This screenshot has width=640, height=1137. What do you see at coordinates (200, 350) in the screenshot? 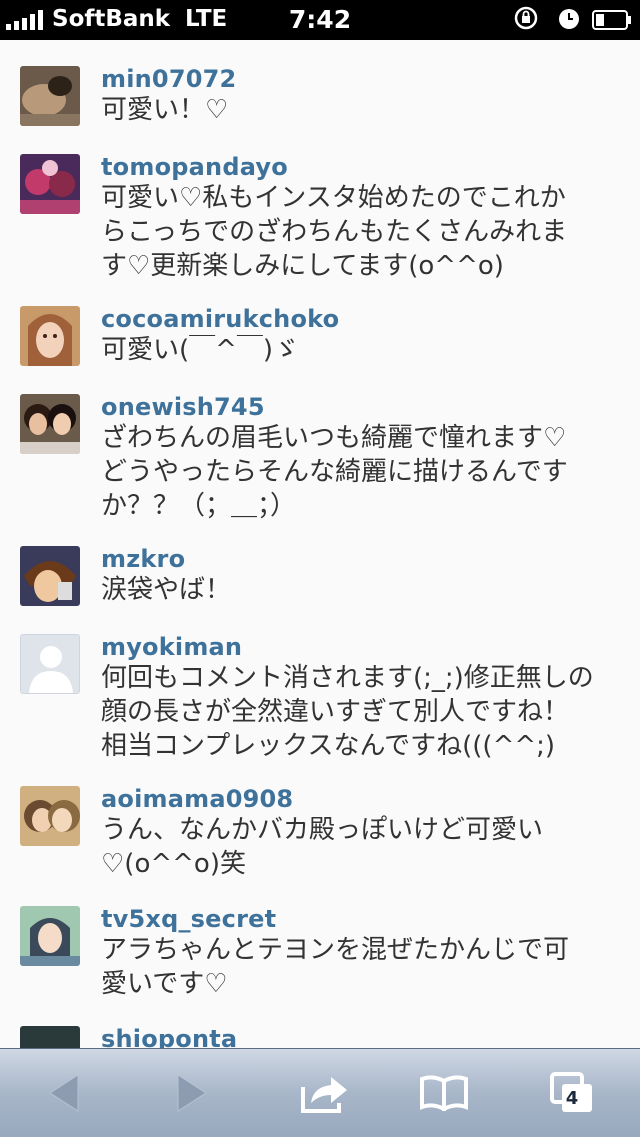
I see `comment-text: 可愛い(￣^￣)ゞ` at bounding box center [200, 350].